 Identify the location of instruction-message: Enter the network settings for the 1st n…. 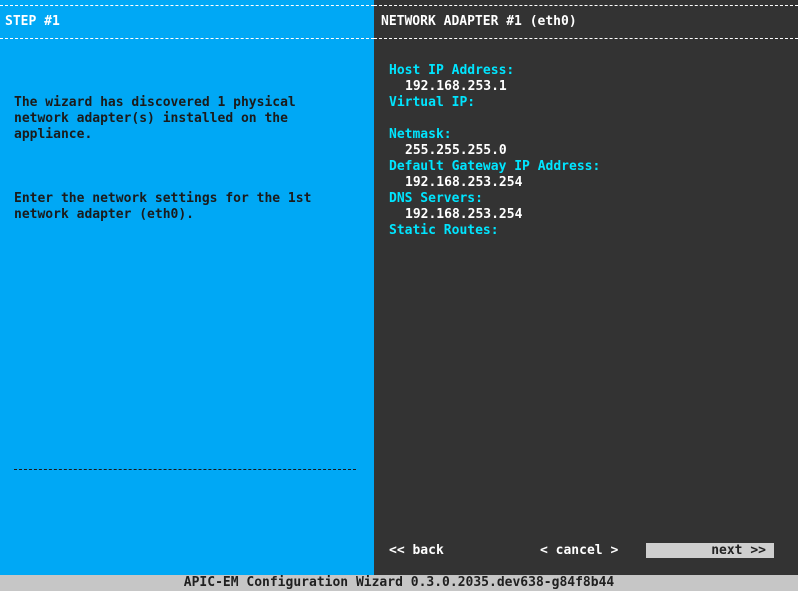
(163, 206).